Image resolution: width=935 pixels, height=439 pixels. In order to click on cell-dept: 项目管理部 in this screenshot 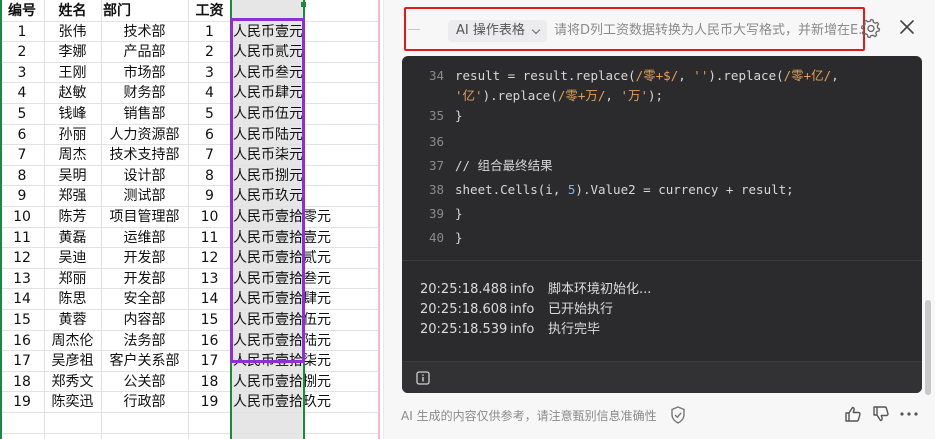, I will do `click(144, 217)`.